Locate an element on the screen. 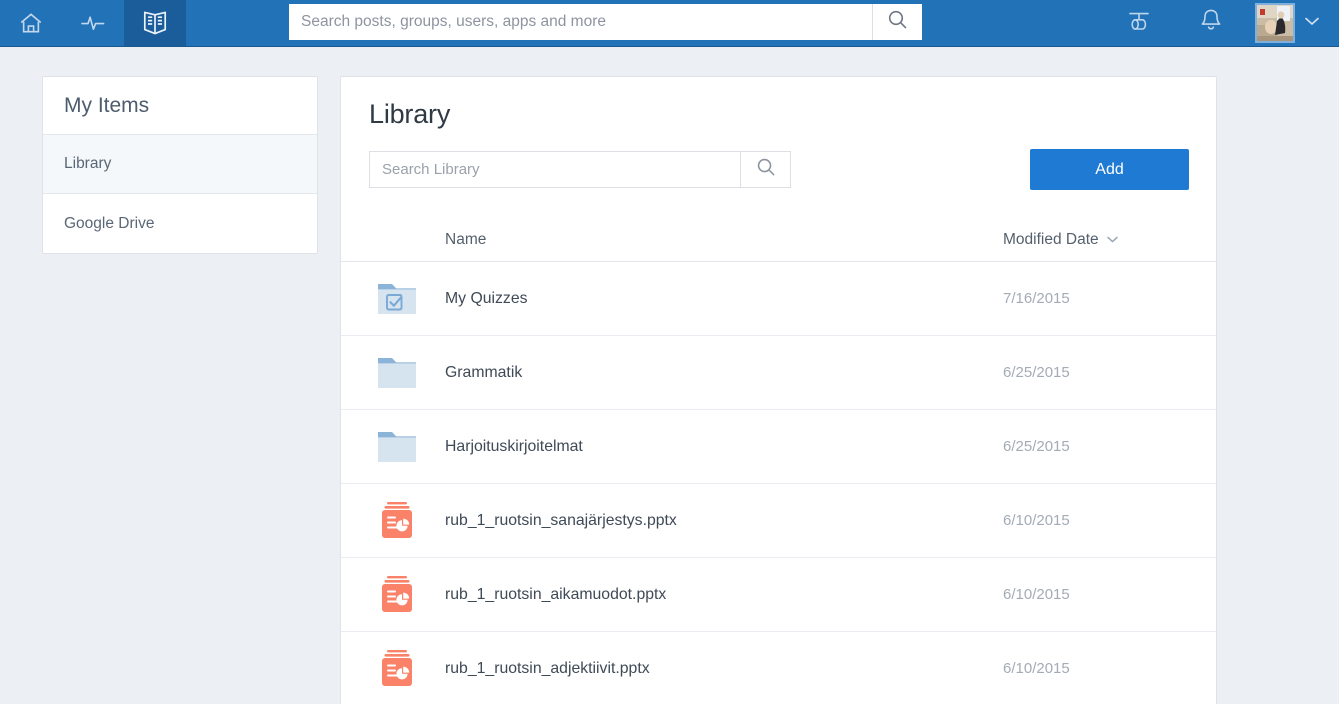  table-header-modified-date-label: Modified Date is located at coordinates (1051, 239).